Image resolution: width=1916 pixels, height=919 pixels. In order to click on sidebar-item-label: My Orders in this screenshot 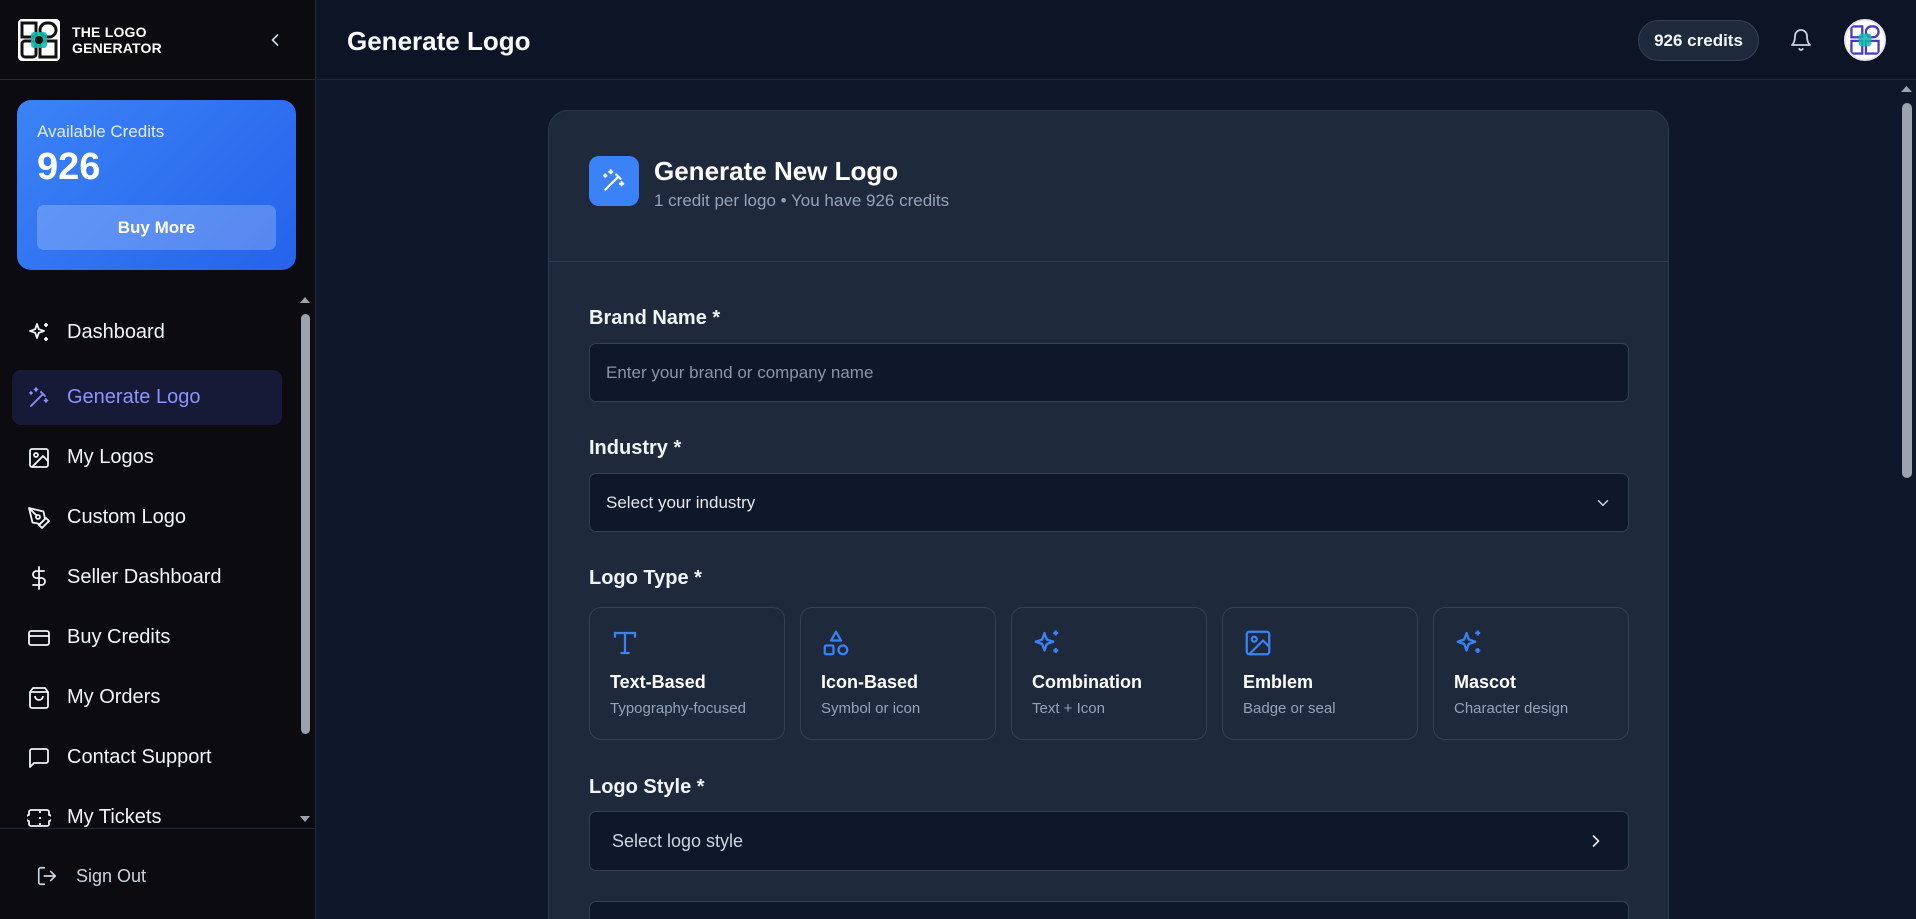, I will do `click(114, 697)`.